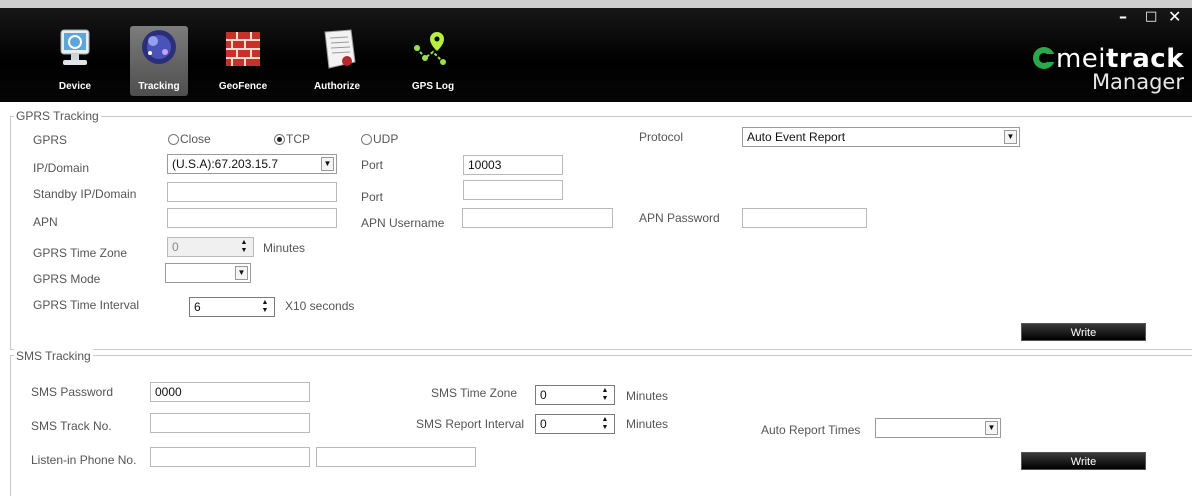 The width and height of the screenshot is (1192, 496). What do you see at coordinates (230, 423) in the screenshot?
I see `sms-track-no-input` at bounding box center [230, 423].